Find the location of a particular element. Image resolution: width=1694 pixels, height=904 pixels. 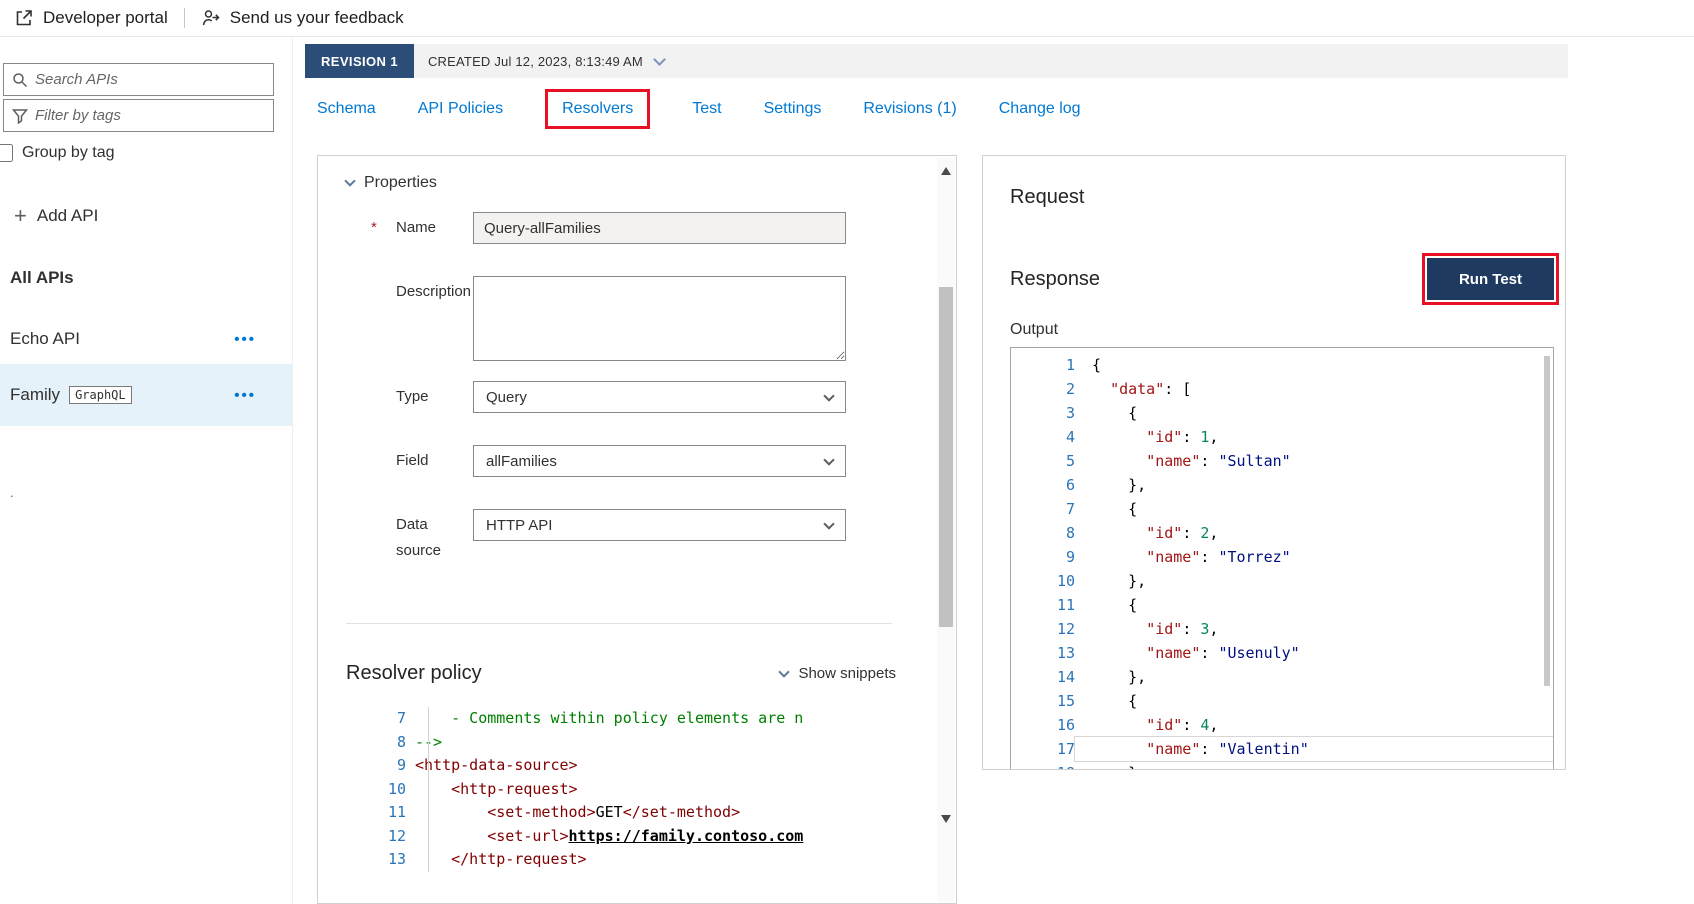

name-input is located at coordinates (659, 228).